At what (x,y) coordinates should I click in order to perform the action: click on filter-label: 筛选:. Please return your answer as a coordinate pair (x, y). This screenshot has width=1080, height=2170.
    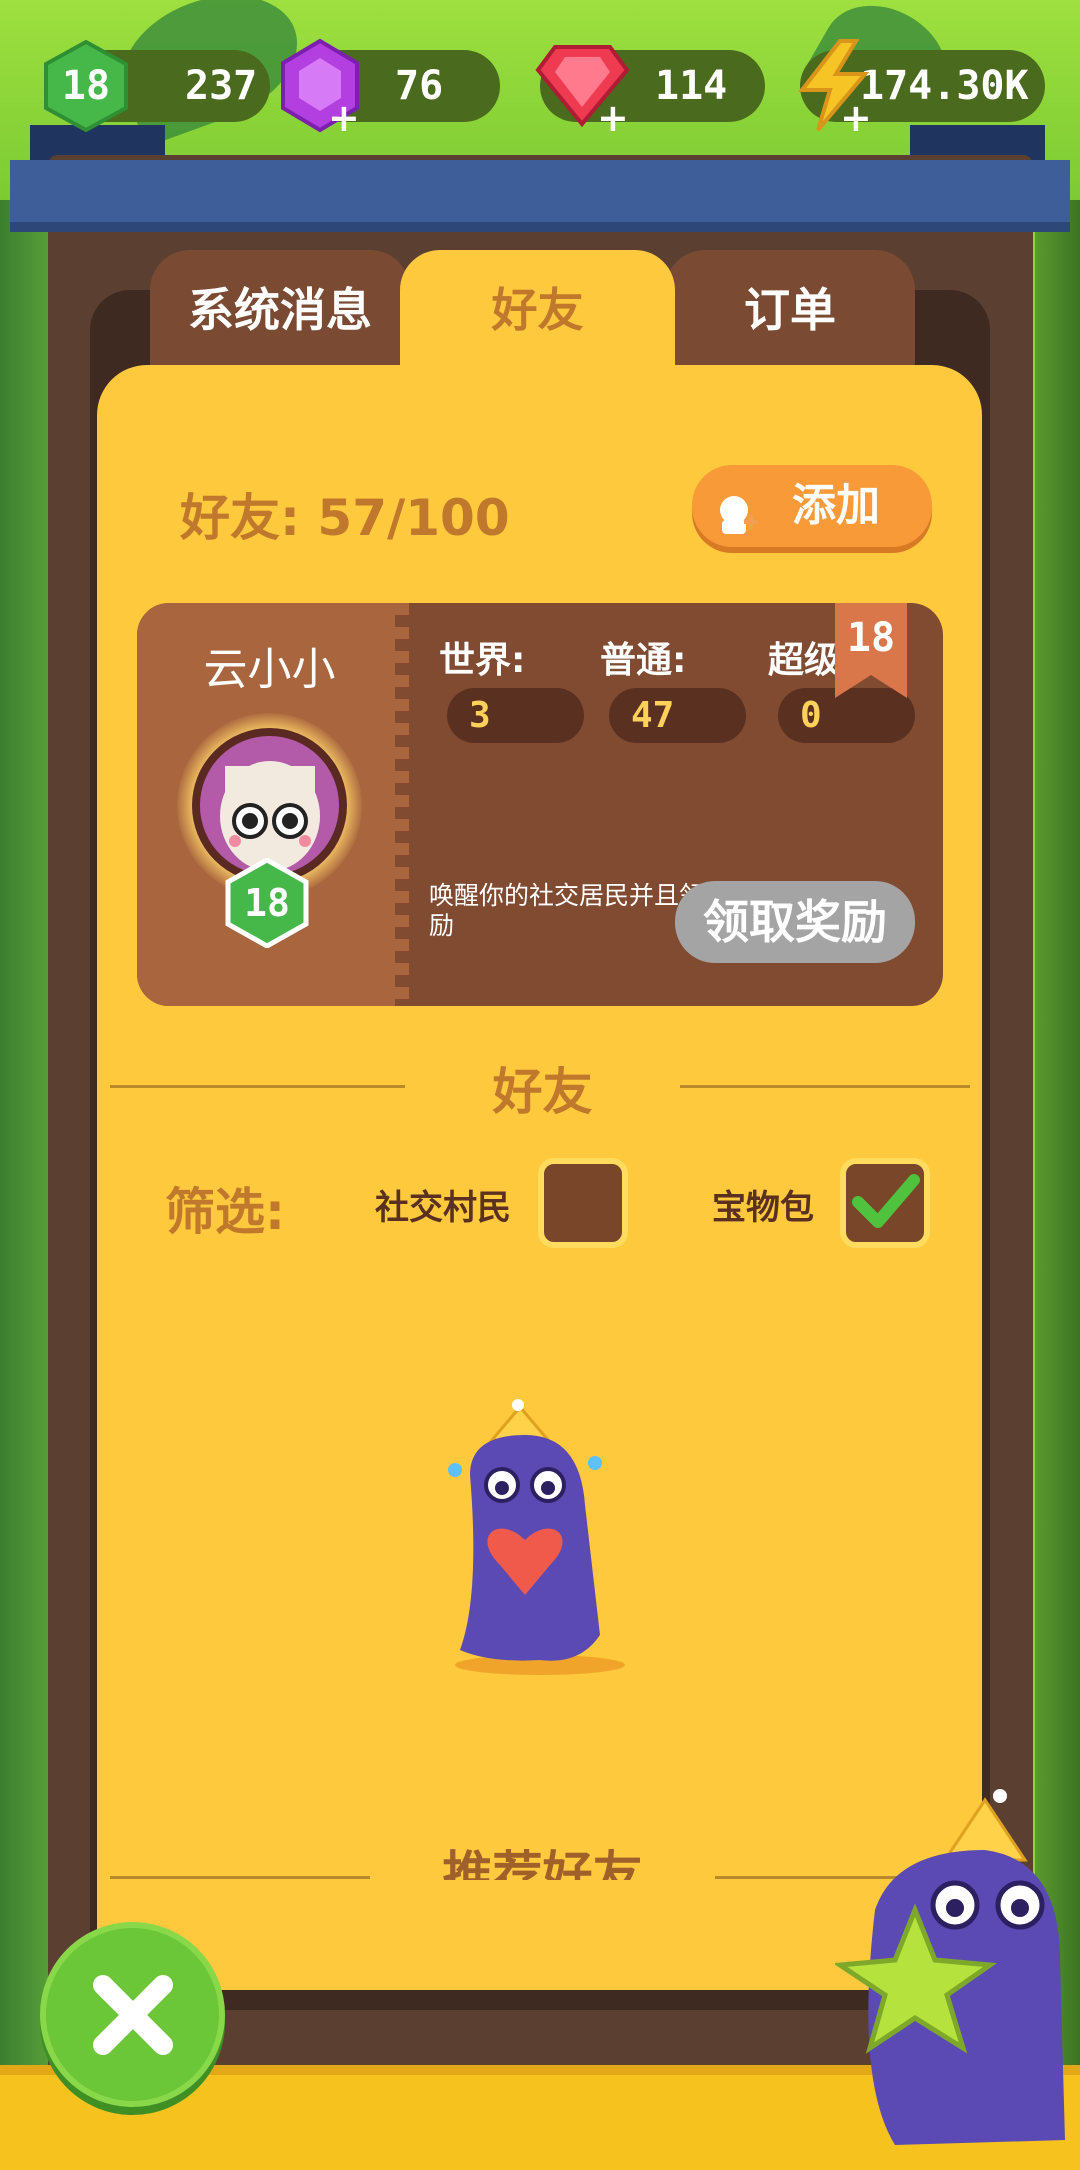
    Looking at the image, I should click on (225, 1212).